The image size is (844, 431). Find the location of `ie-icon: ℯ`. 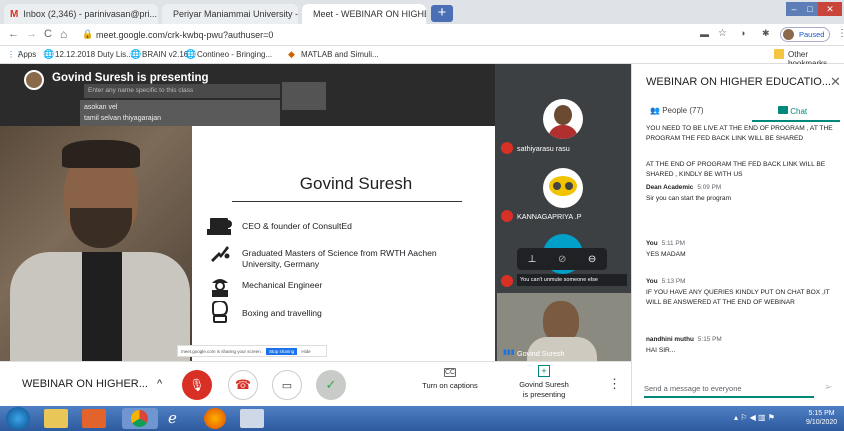

ie-icon: ℯ is located at coordinates (180, 418).